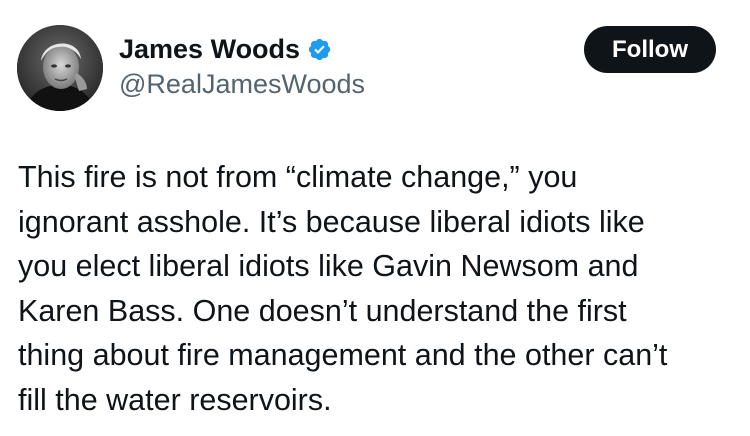 The height and width of the screenshot is (436, 750). I want to click on avatar-photo-icon, so click(60, 68).